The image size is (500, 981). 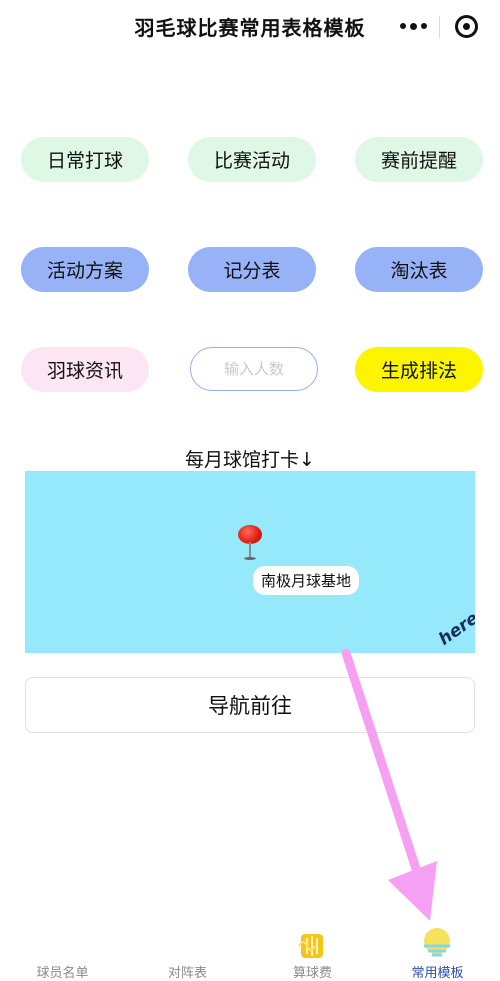 I want to click on badminton-news-button: 羽球资讯, so click(x=85, y=369).